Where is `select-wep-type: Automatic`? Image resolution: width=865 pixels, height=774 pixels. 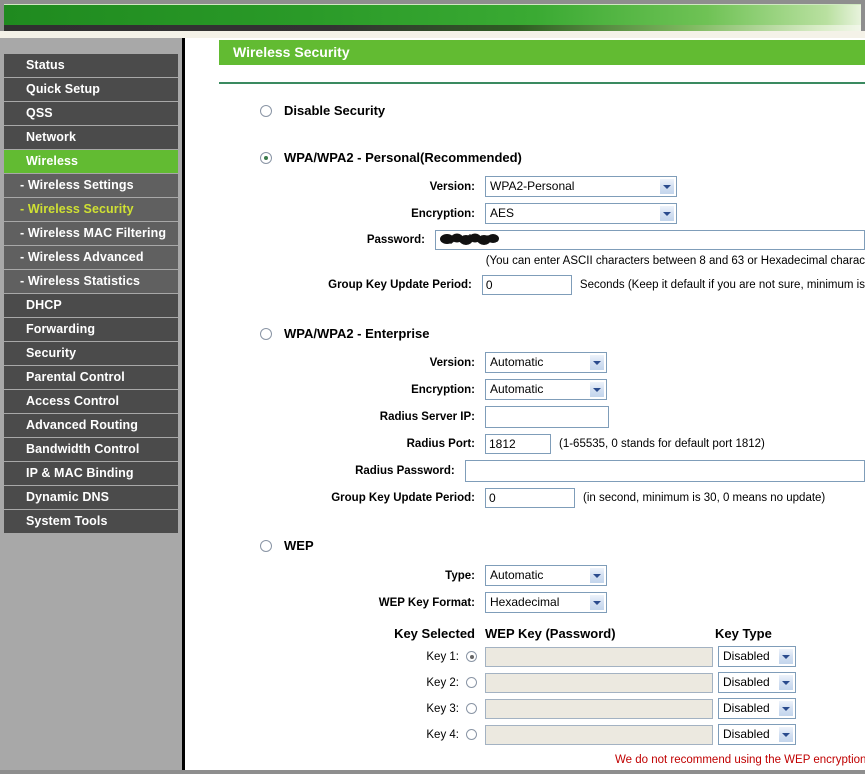 select-wep-type: Automatic is located at coordinates (546, 575).